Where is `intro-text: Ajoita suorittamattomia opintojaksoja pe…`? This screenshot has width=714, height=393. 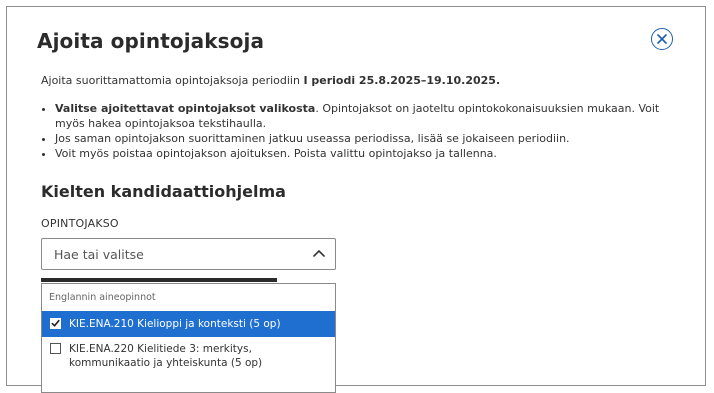 intro-text: Ajoita suorittamattomia opintojaksoja pe… is located at coordinates (270, 80).